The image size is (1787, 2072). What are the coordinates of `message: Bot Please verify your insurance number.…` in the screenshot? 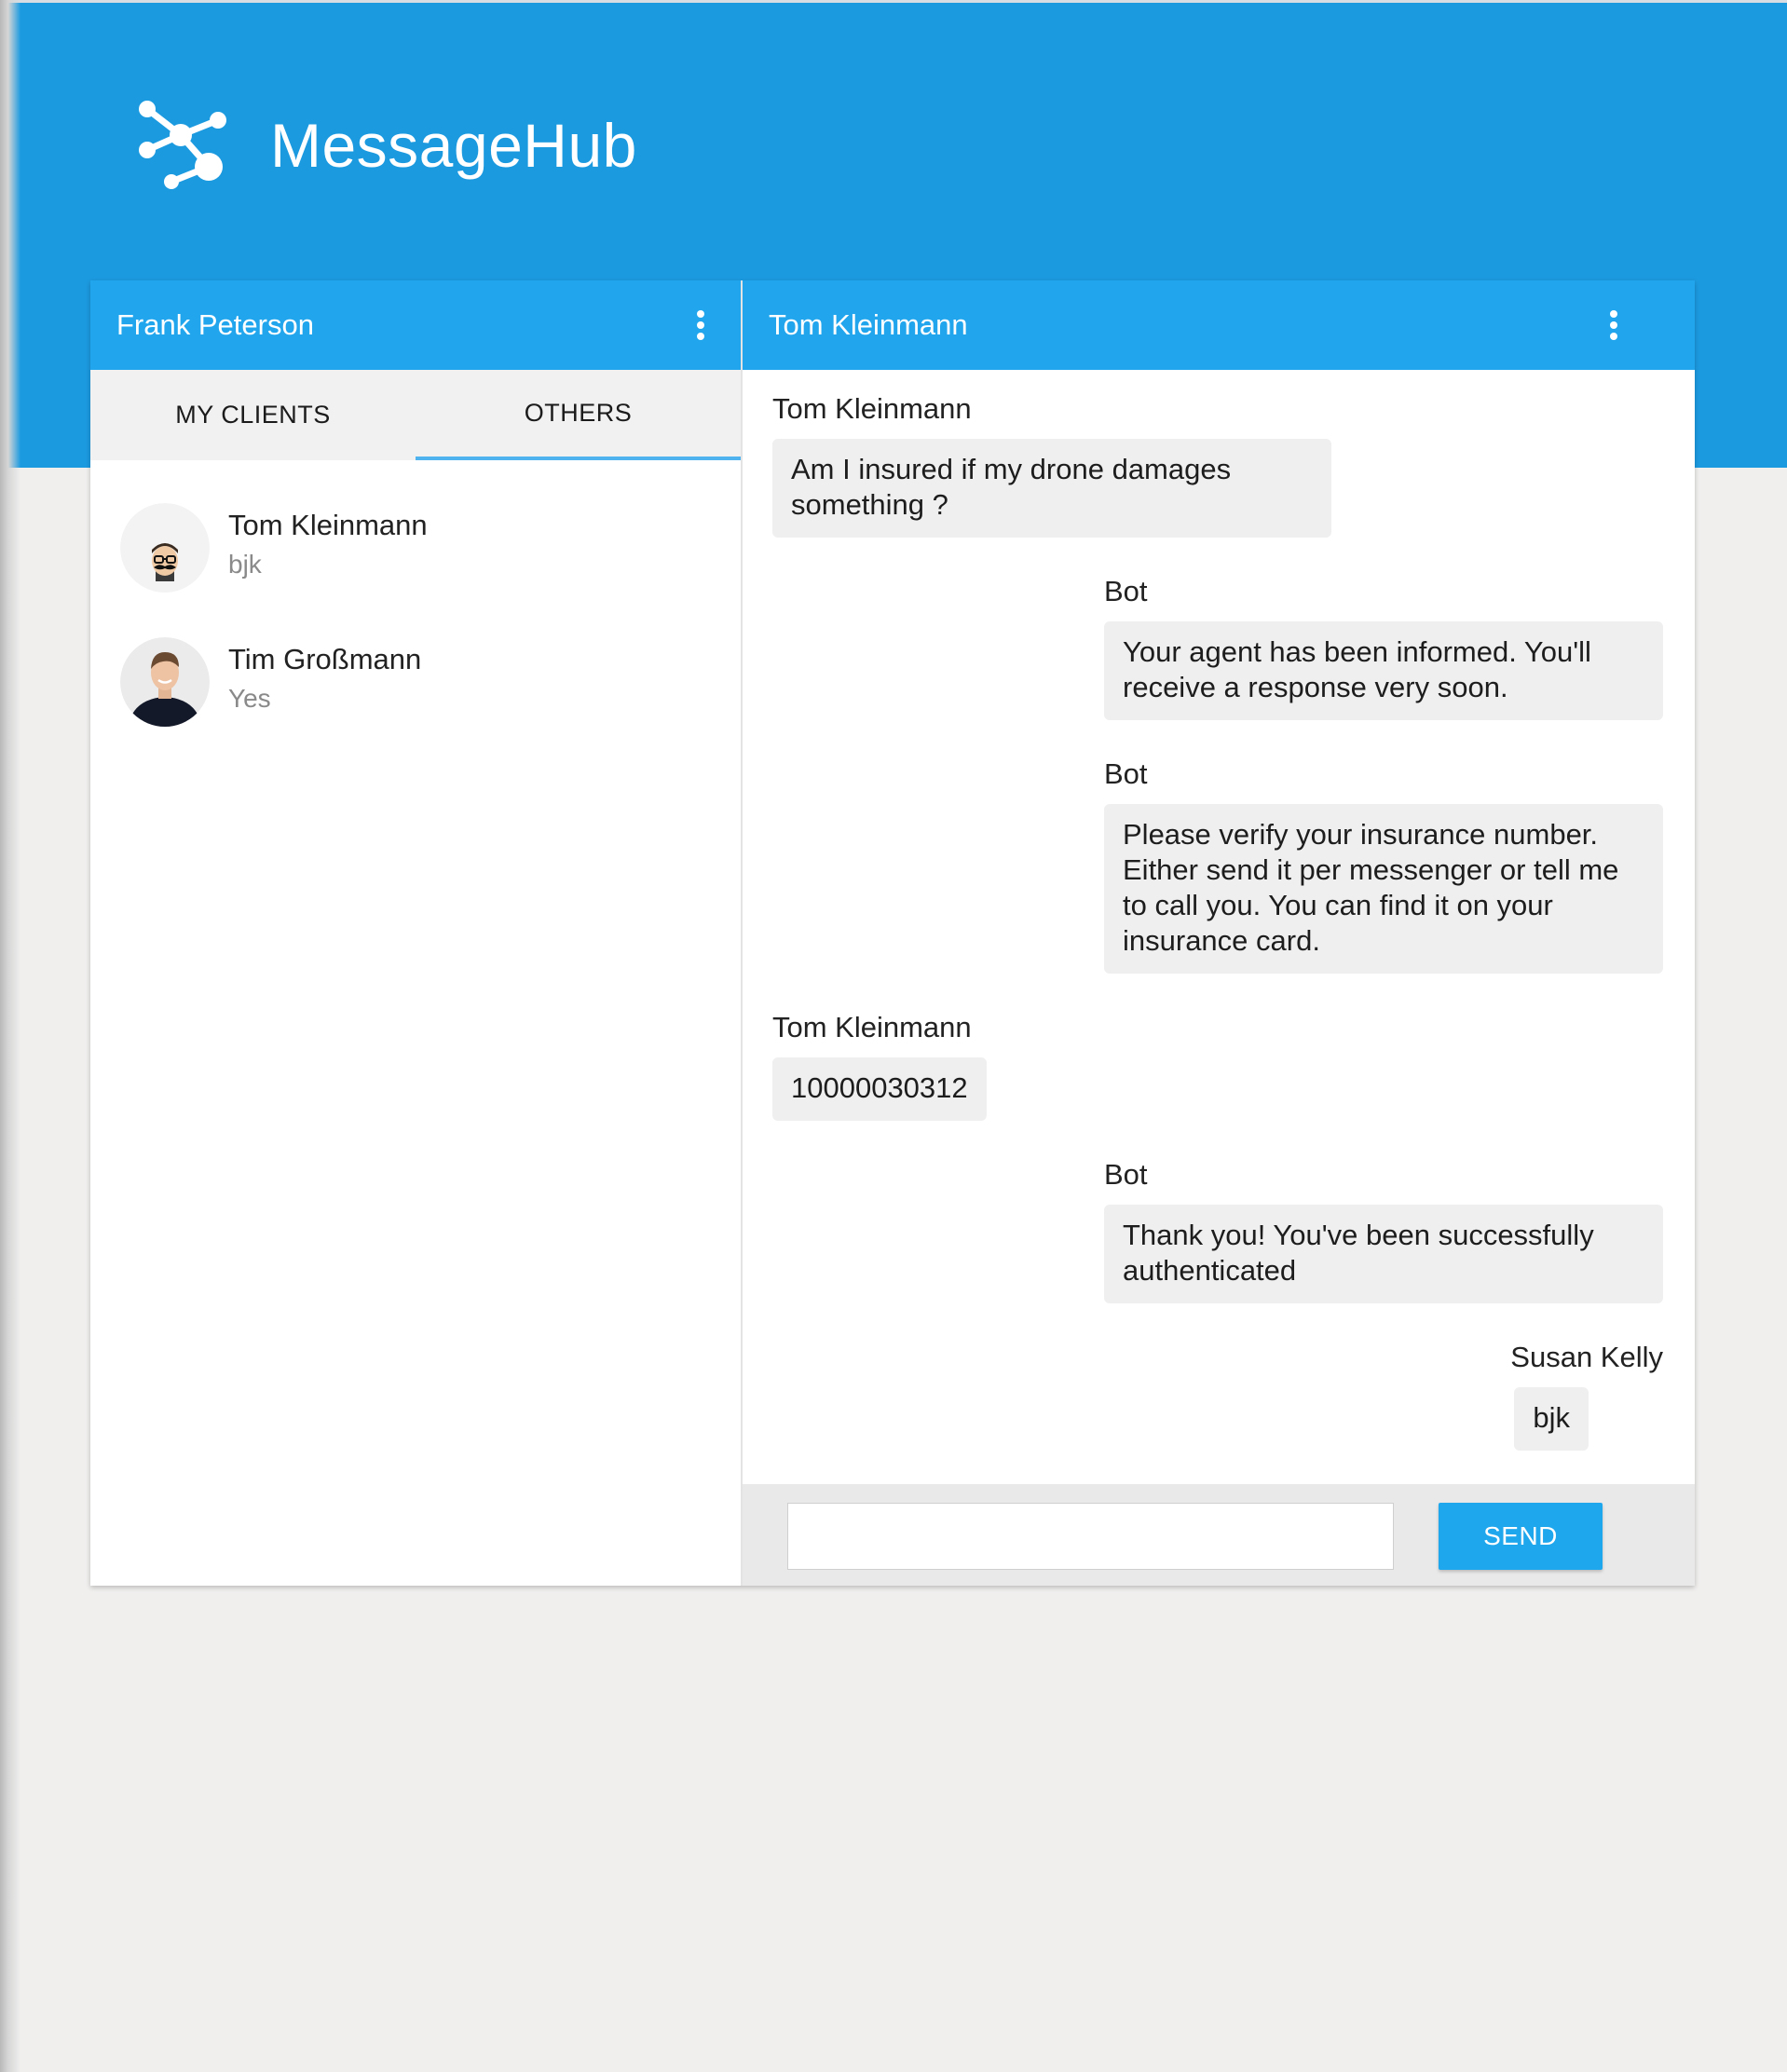 It's located at (1383, 865).